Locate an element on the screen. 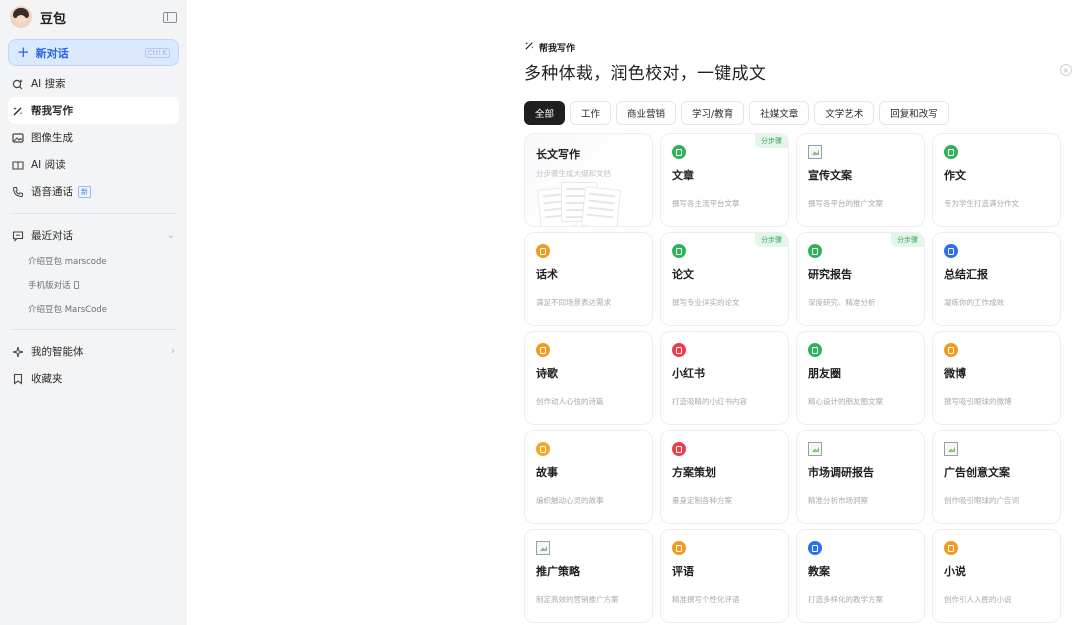  close-icon: × is located at coordinates (1066, 70).